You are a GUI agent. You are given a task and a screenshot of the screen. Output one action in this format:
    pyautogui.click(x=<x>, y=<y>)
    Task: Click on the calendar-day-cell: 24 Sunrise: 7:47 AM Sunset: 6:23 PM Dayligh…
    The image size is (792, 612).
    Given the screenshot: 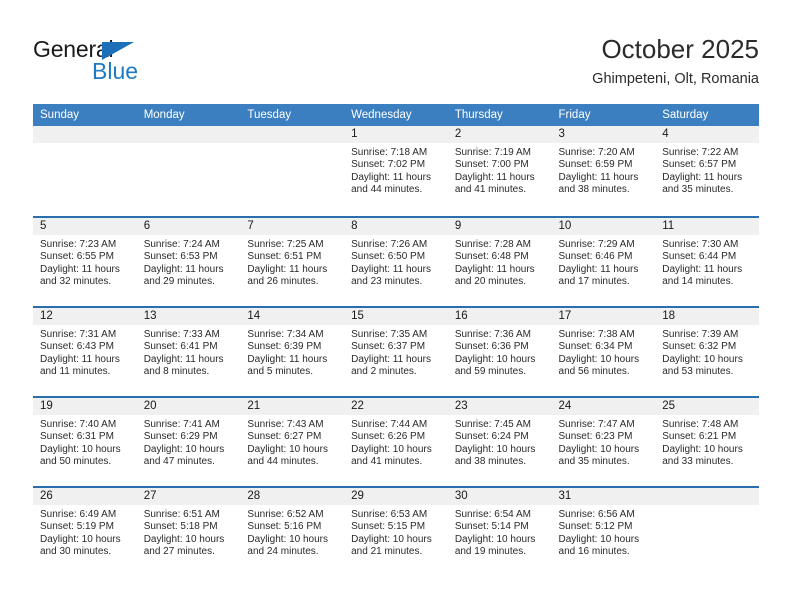 What is the action you would take?
    pyautogui.click(x=603, y=441)
    